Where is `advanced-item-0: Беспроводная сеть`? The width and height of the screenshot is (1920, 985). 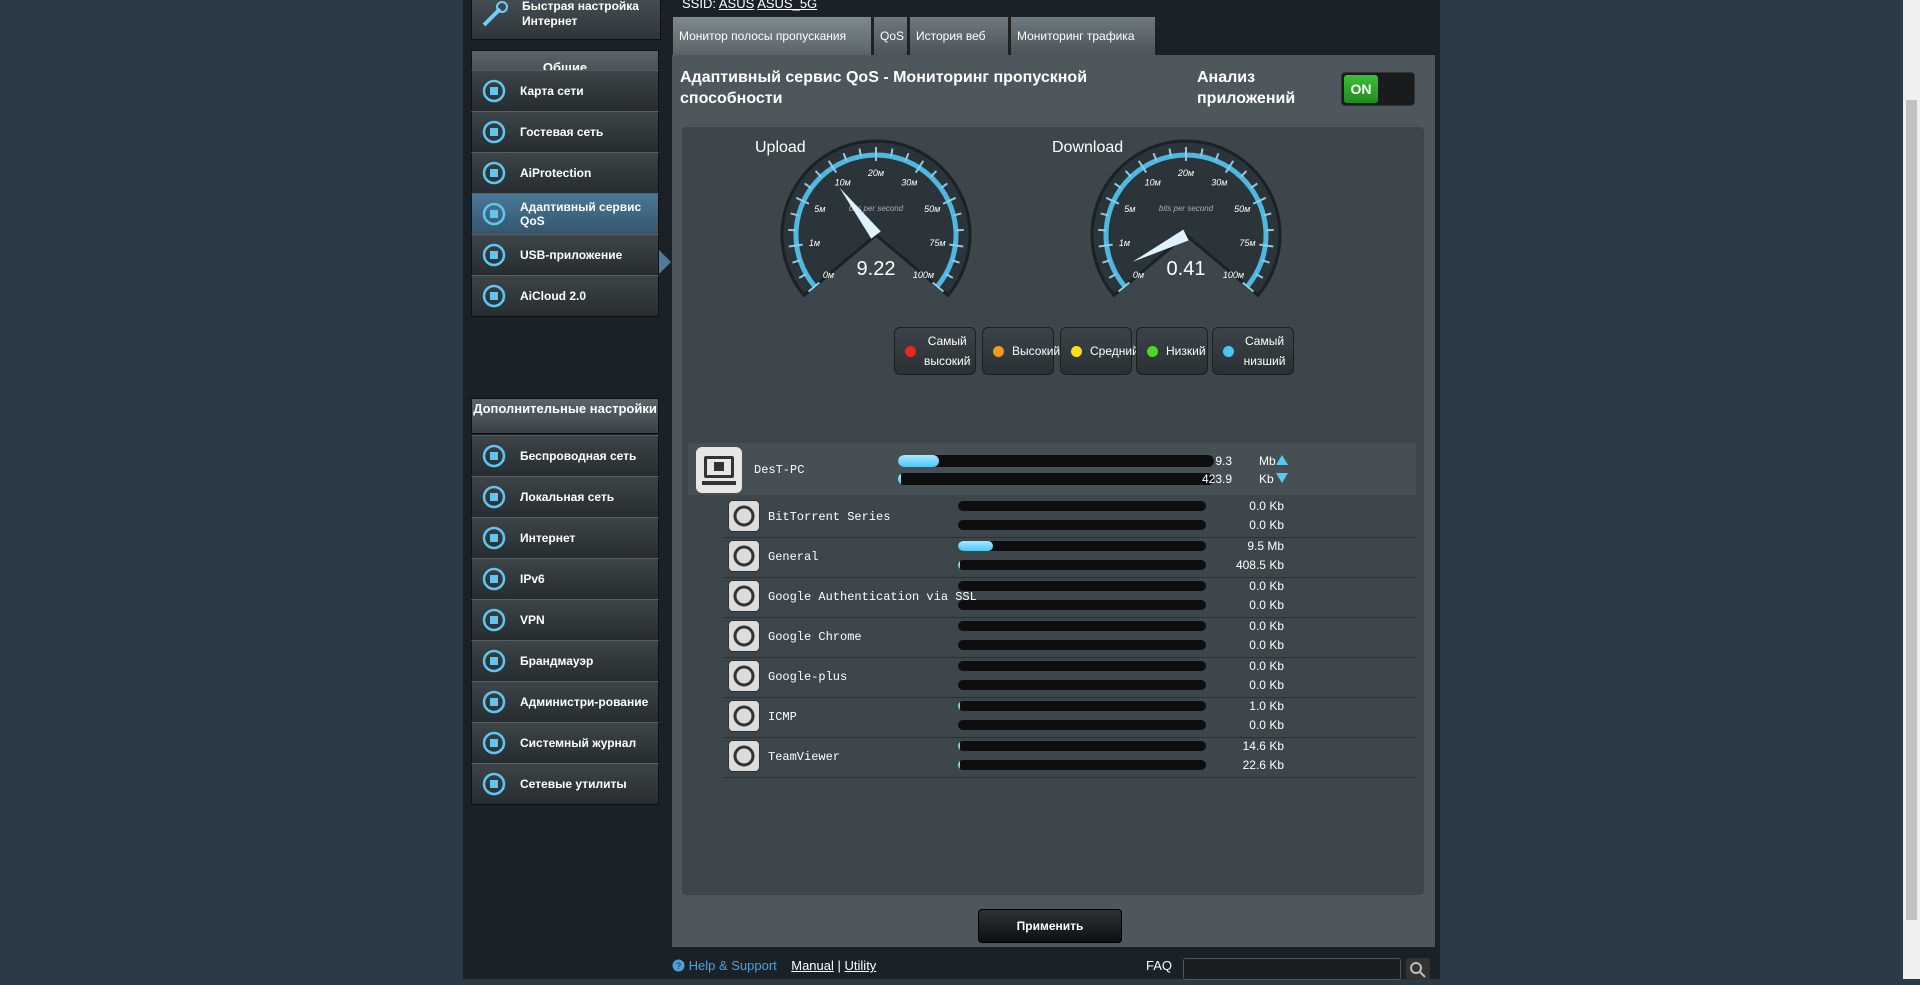
advanced-item-0: Беспроводная сеть is located at coordinates (565, 456).